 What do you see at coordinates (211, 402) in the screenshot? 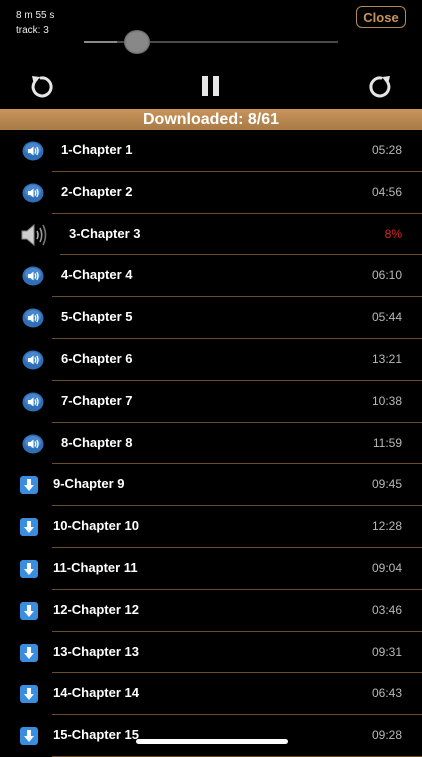
I see `track-row: 7-Chapter 7 10:38` at bounding box center [211, 402].